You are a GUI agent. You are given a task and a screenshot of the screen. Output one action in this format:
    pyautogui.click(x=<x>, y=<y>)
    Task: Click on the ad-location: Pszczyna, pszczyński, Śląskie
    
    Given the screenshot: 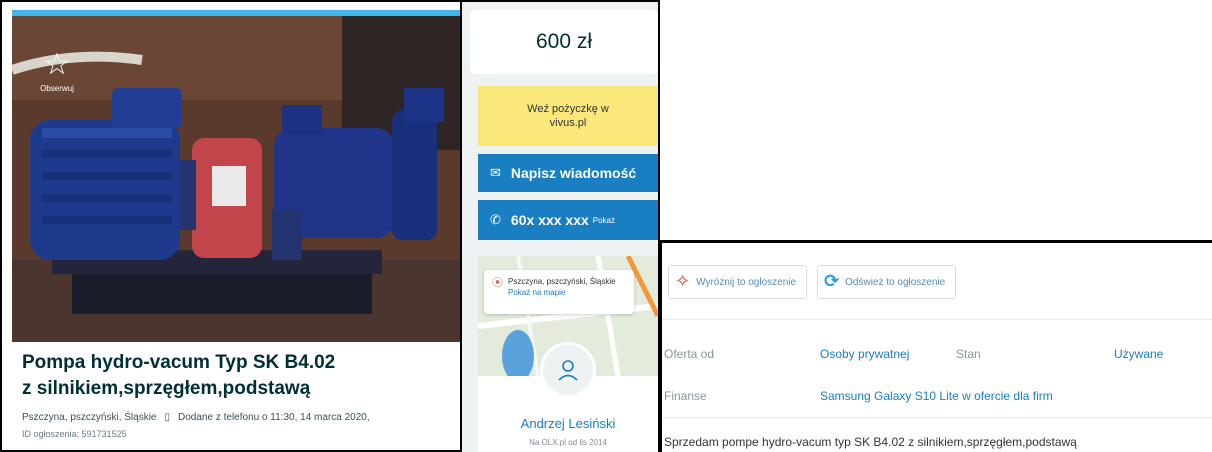 What is the action you would take?
    pyautogui.click(x=89, y=417)
    